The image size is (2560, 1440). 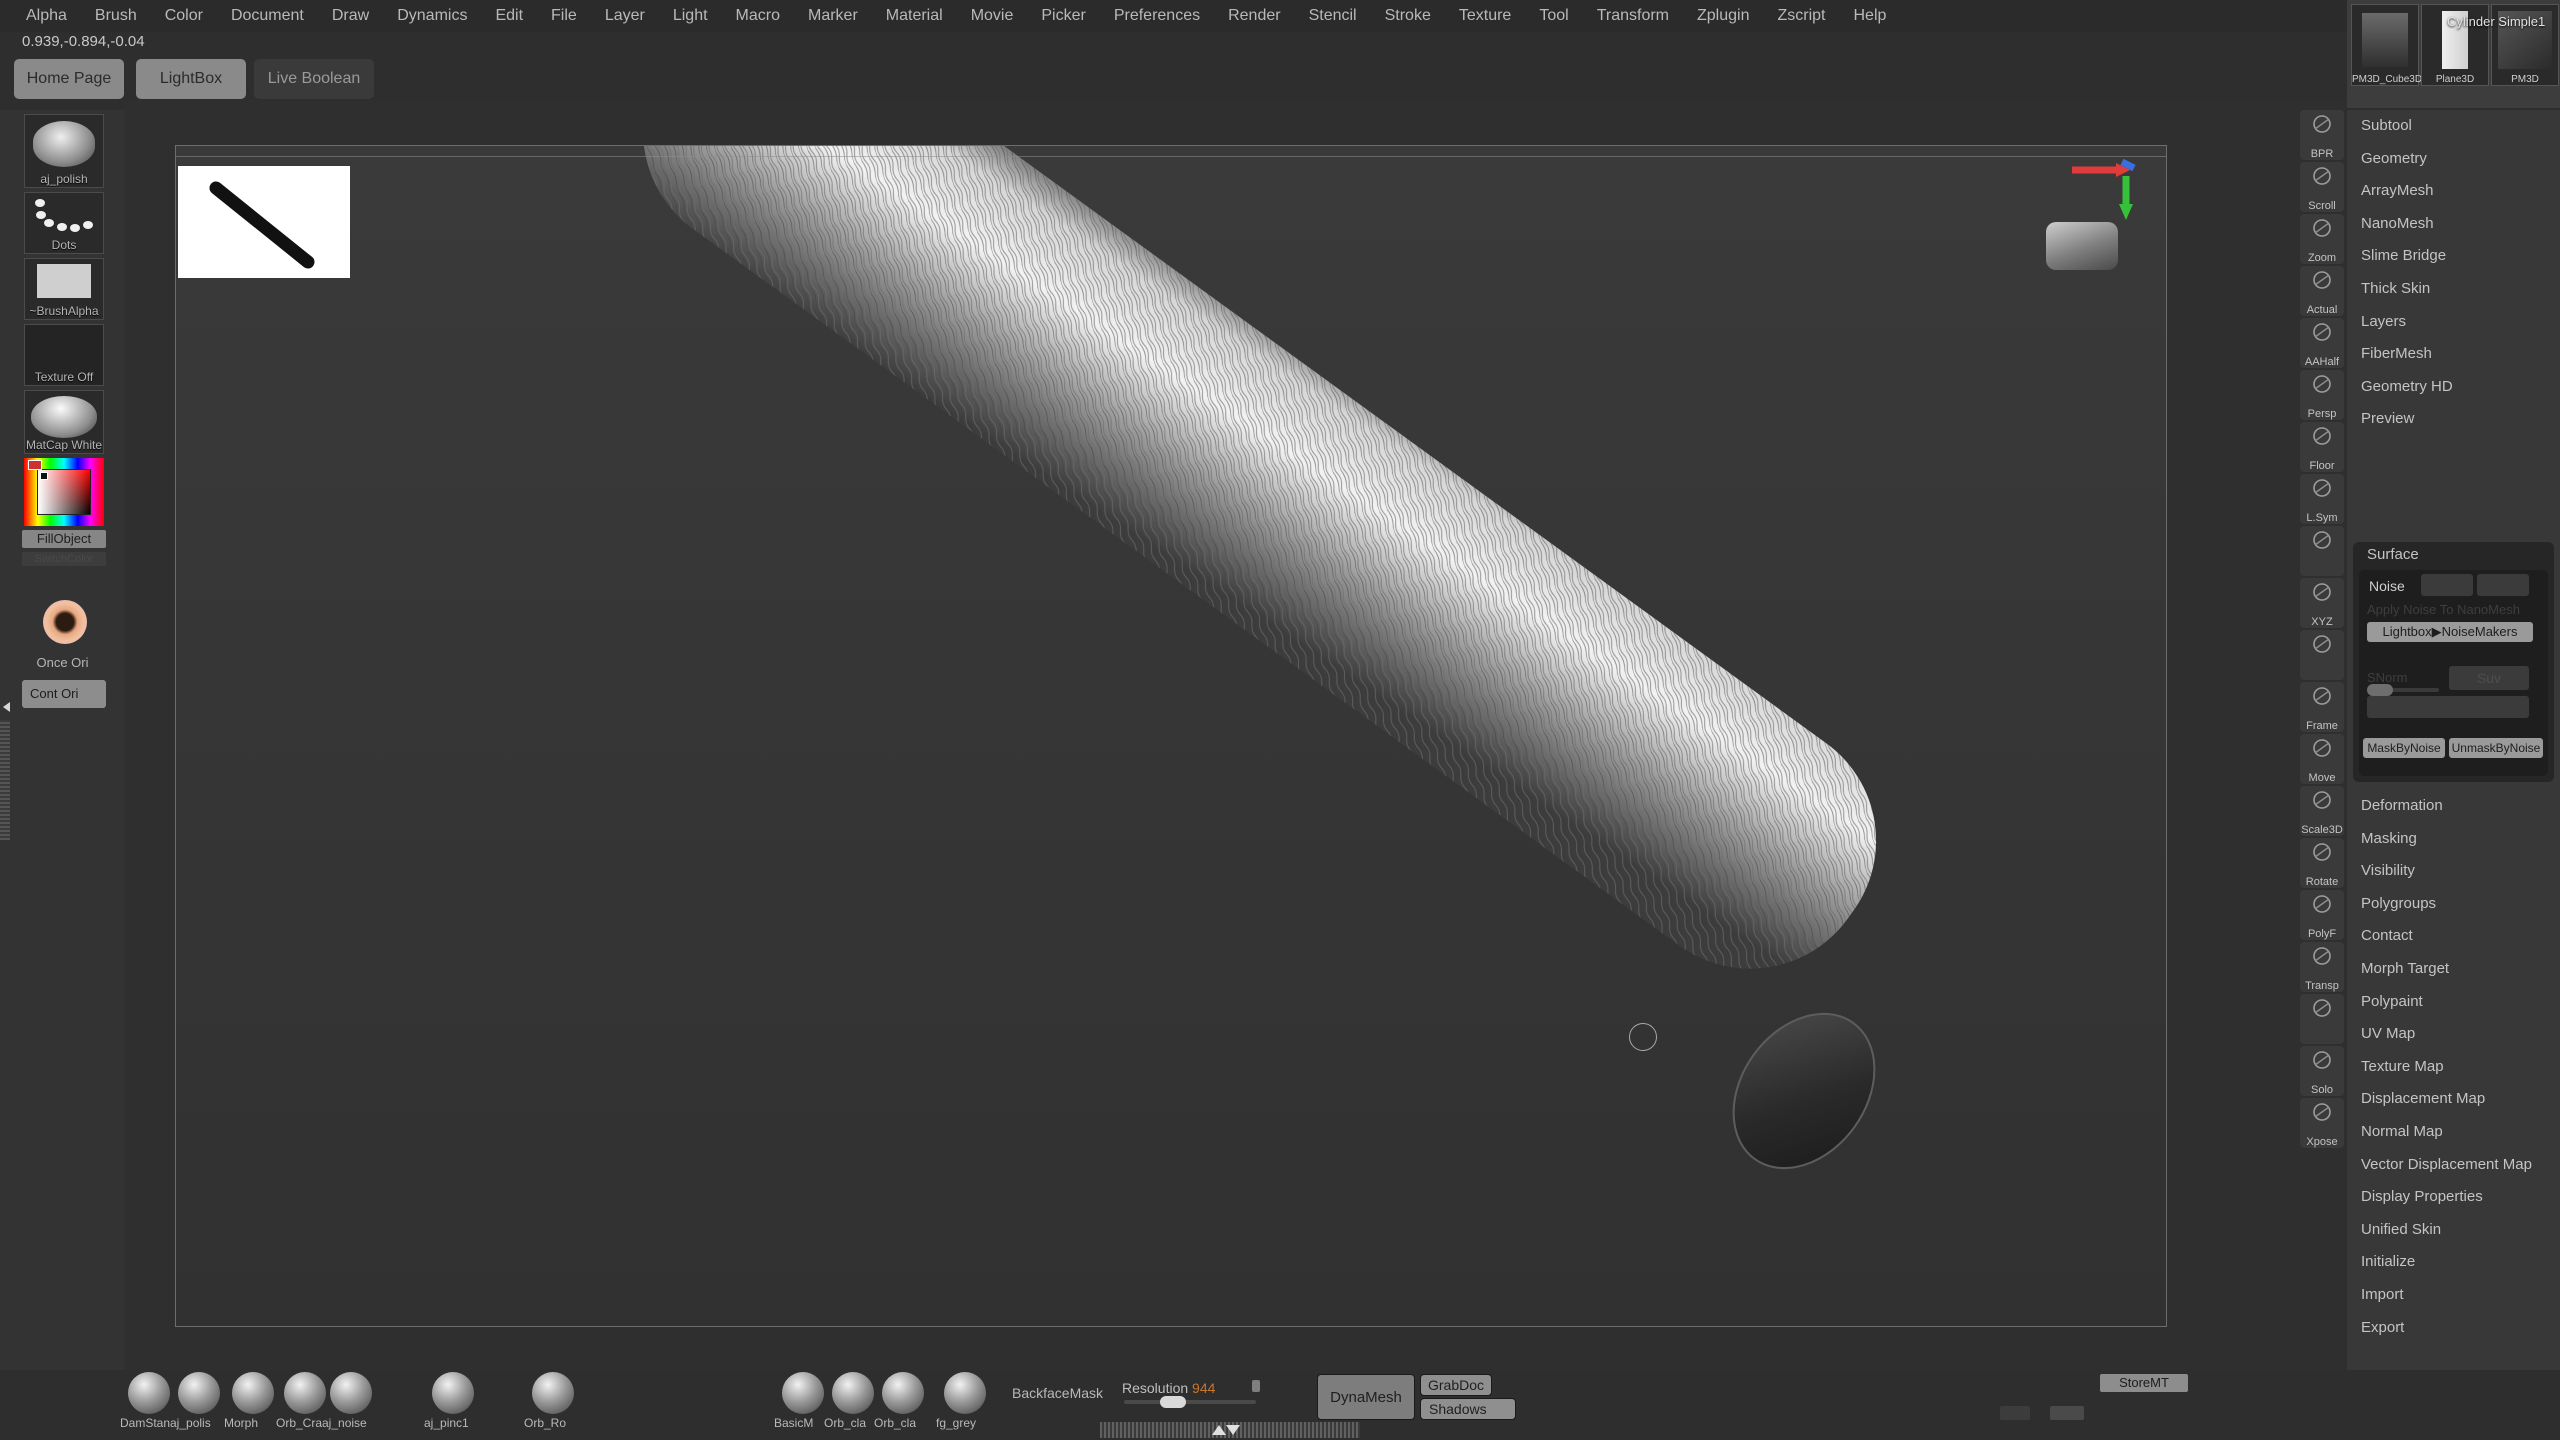 I want to click on bottom-backface-mask: BackfaceMask, so click(x=1057, y=1393).